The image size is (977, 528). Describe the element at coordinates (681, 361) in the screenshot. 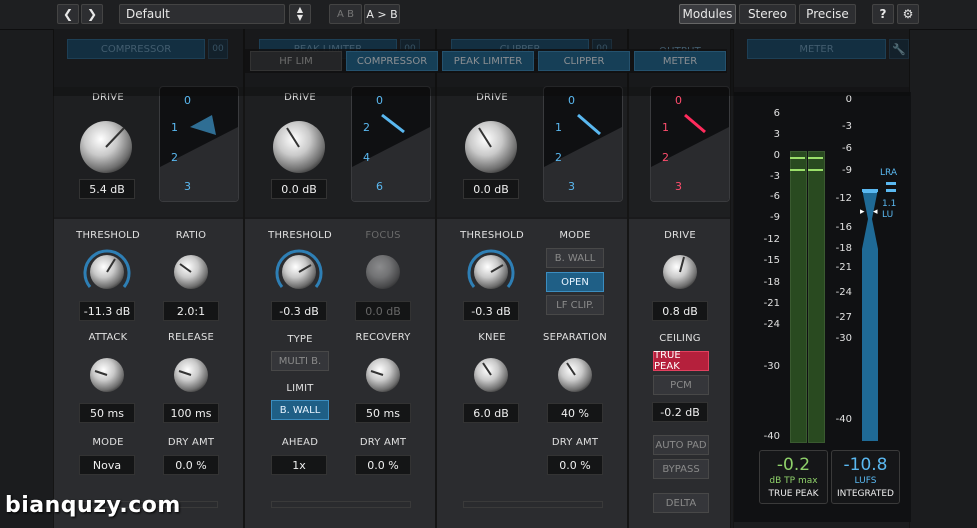

I see `true-peak-button: TRUE PEAK` at that location.